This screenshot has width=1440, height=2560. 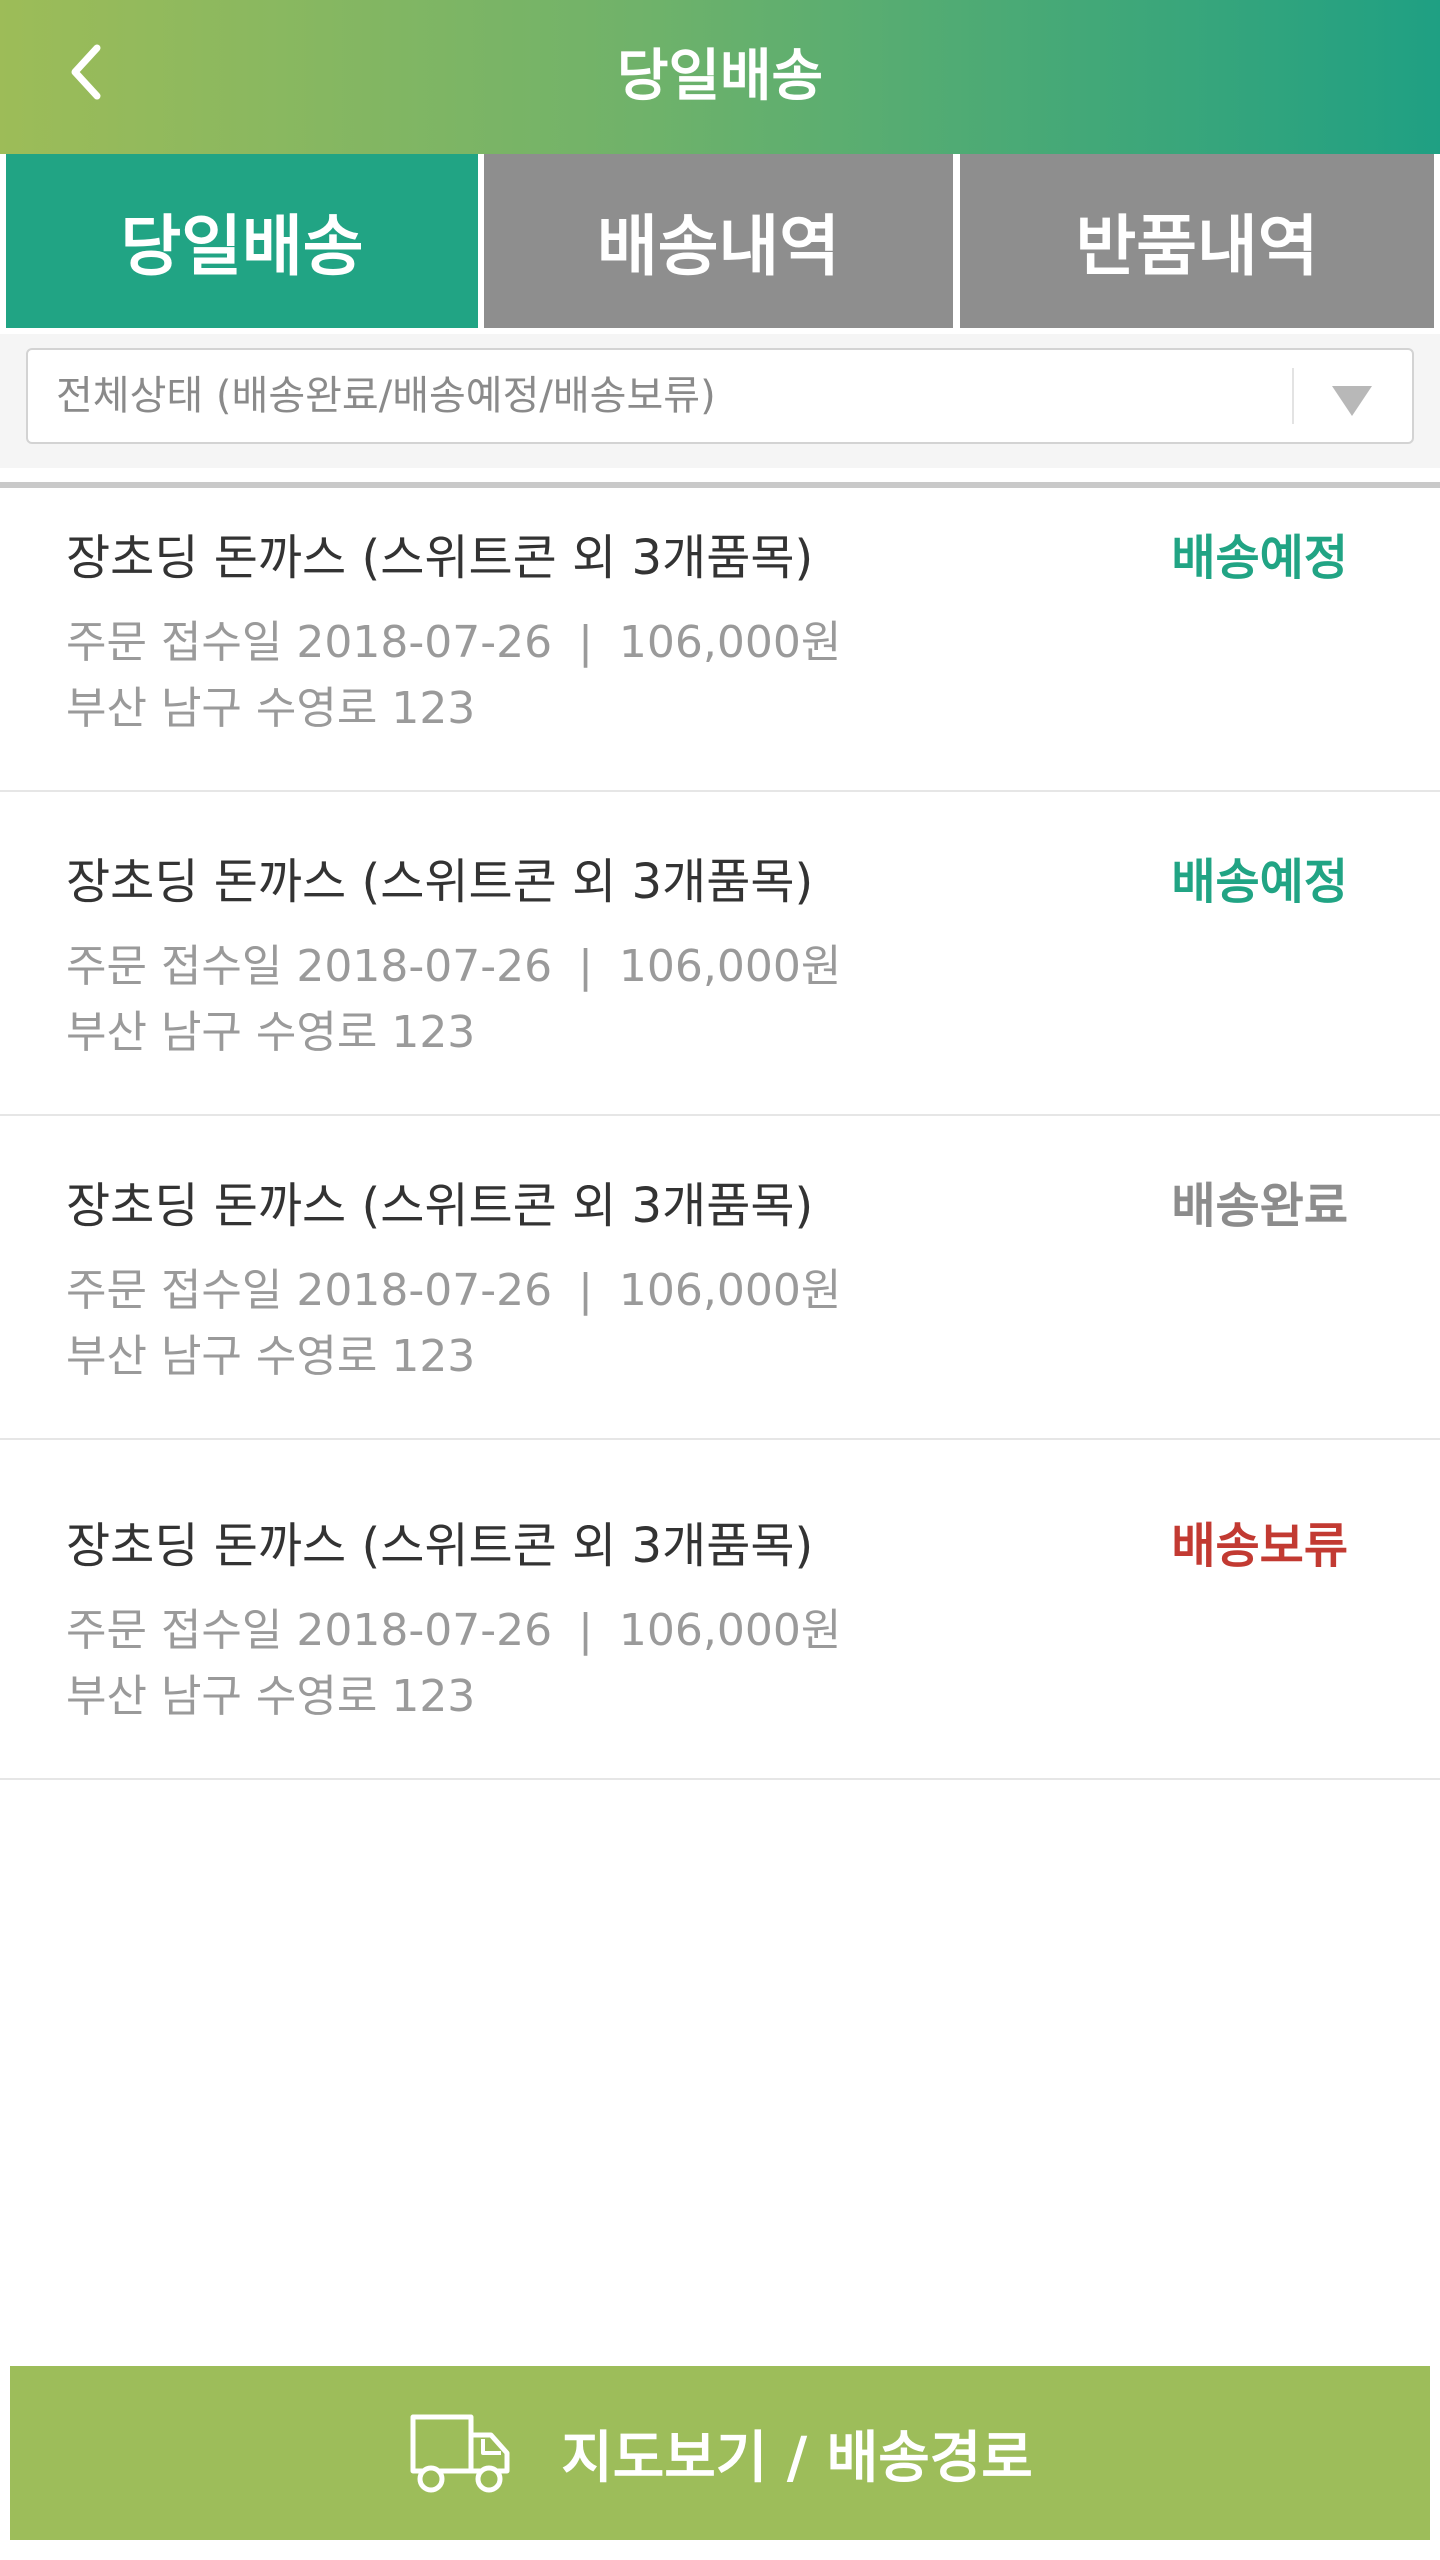 I want to click on tab-return-history: 반품내역, so click(x=1197, y=241).